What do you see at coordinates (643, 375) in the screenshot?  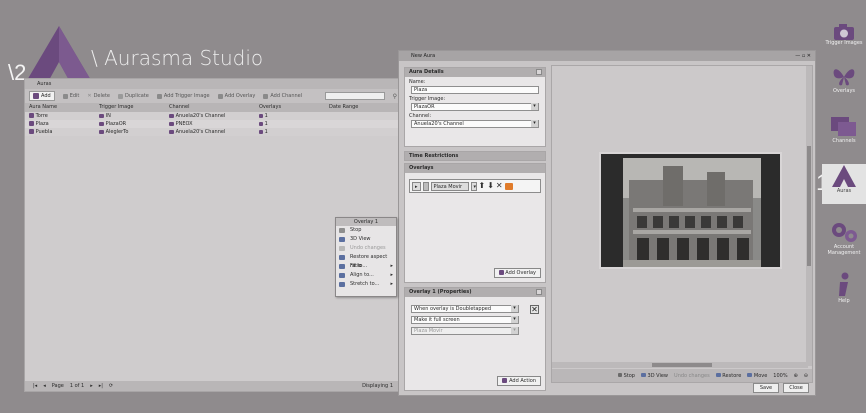 I see `cube-icon` at bounding box center [643, 375].